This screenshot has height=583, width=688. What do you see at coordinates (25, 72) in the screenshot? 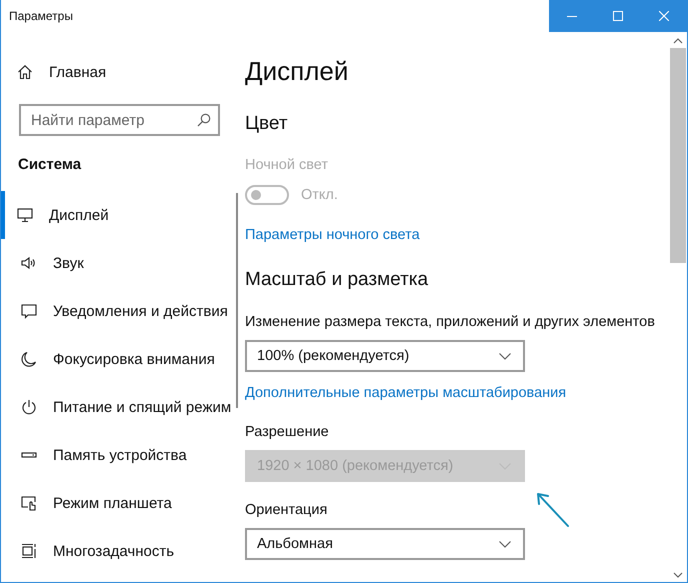
I see `home-icon` at bounding box center [25, 72].